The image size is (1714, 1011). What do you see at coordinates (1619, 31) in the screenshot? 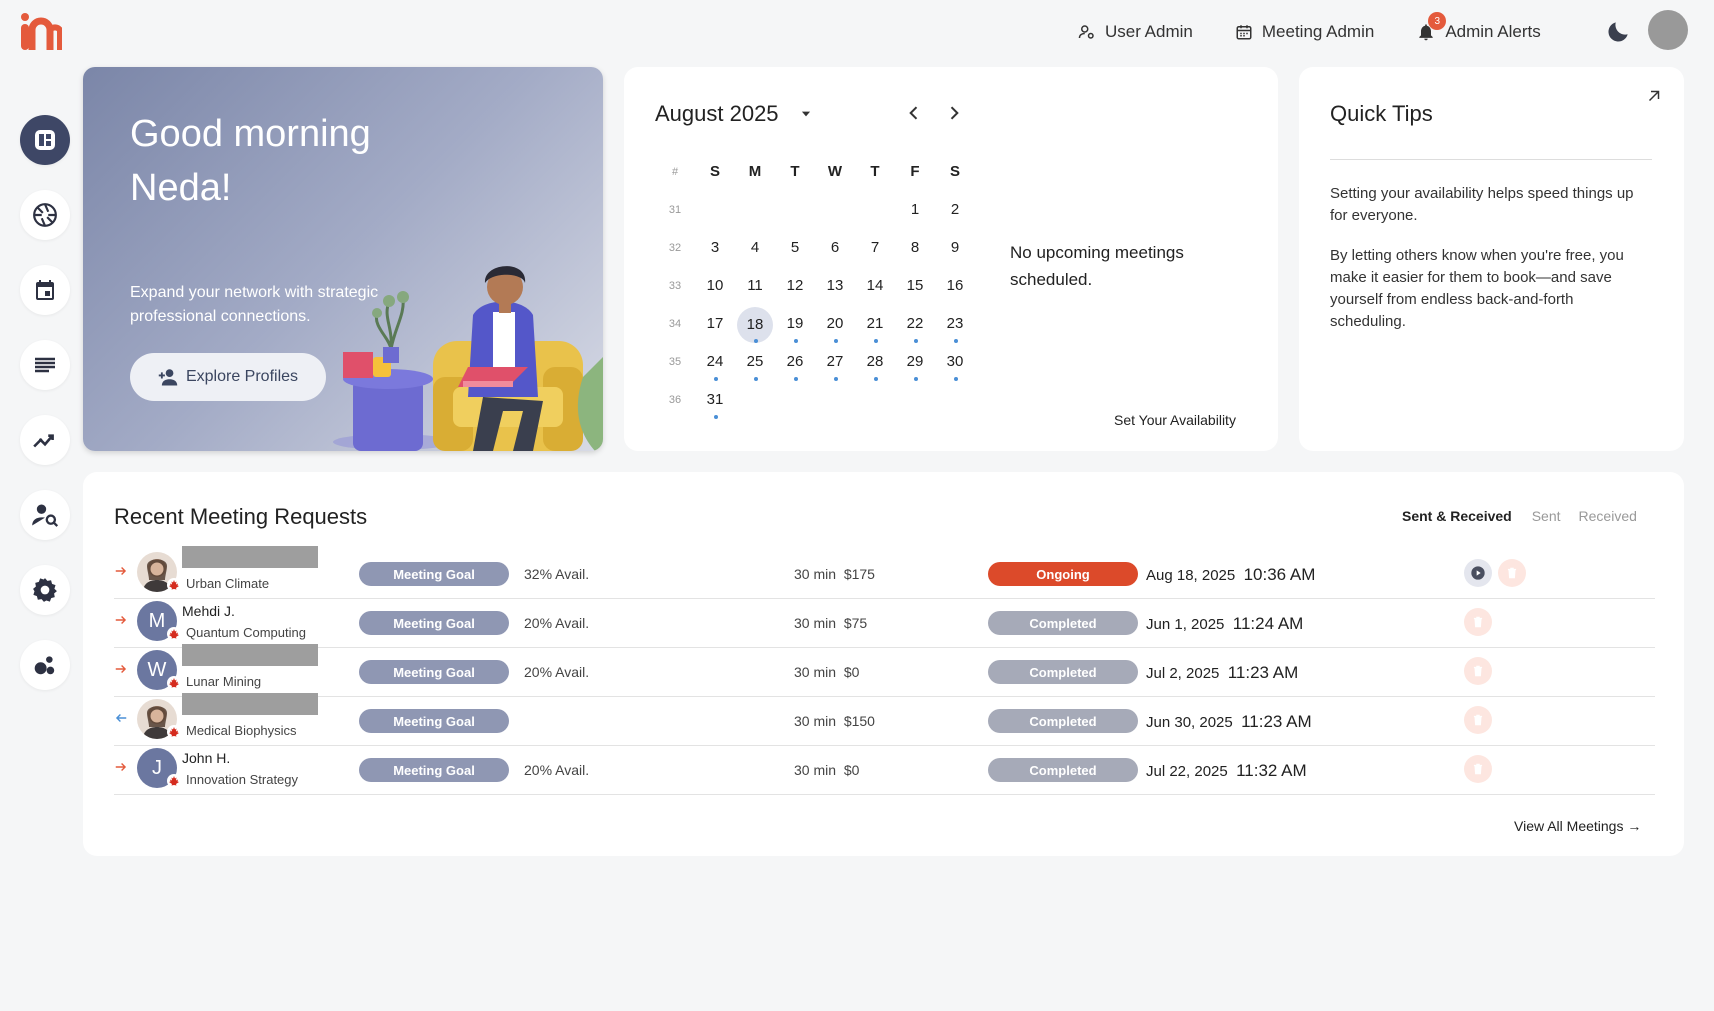
I see `moon-icon` at bounding box center [1619, 31].